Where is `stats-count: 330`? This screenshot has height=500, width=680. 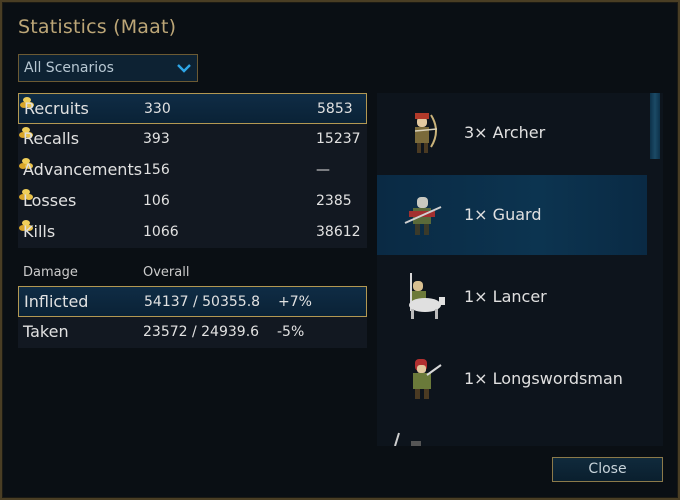 stats-count: 330 is located at coordinates (157, 109).